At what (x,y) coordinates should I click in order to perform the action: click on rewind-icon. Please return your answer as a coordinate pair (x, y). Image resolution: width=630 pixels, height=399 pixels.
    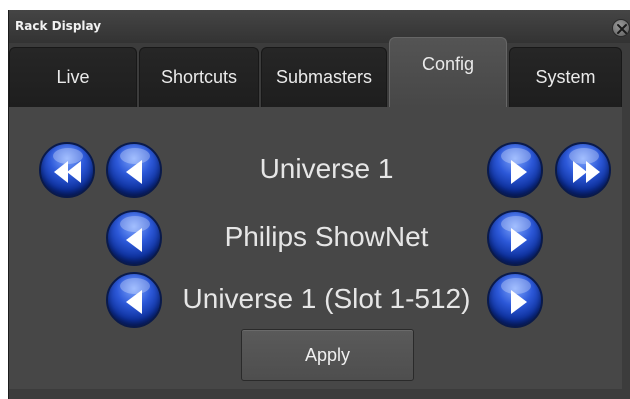
    Looking at the image, I should click on (67, 172).